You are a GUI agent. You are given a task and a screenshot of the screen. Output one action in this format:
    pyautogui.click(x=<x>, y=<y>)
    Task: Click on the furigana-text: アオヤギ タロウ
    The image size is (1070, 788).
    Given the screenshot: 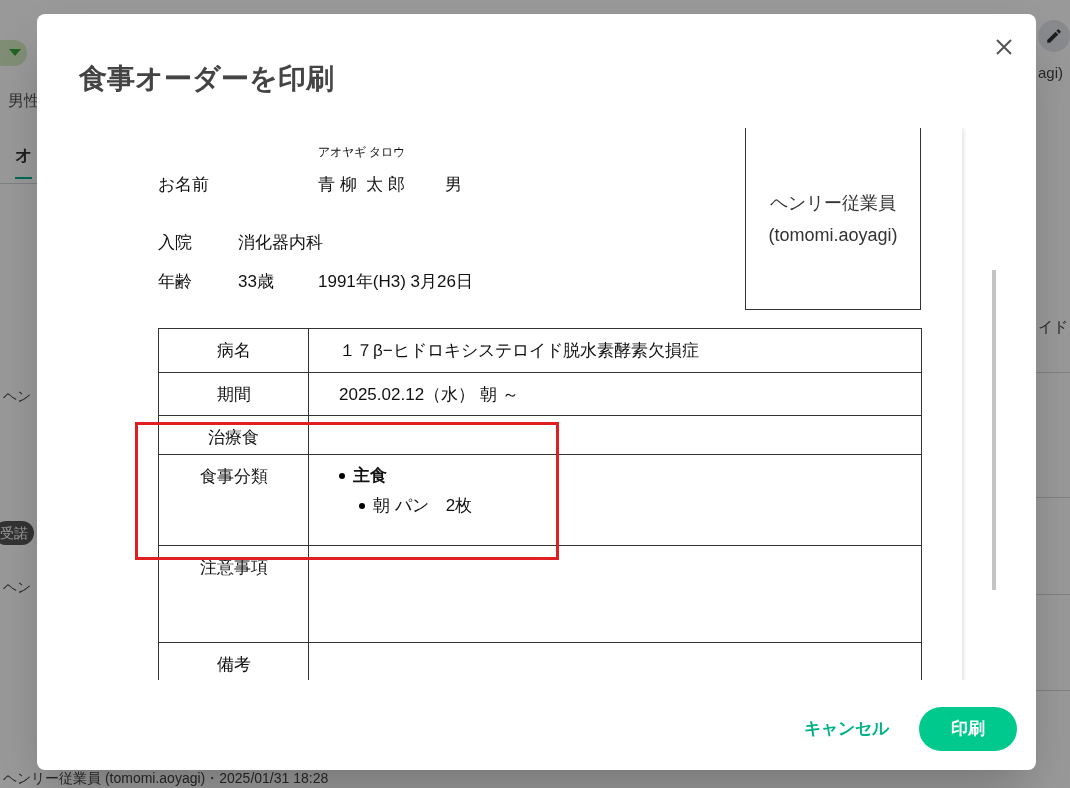 What is the action you would take?
    pyautogui.click(x=362, y=152)
    